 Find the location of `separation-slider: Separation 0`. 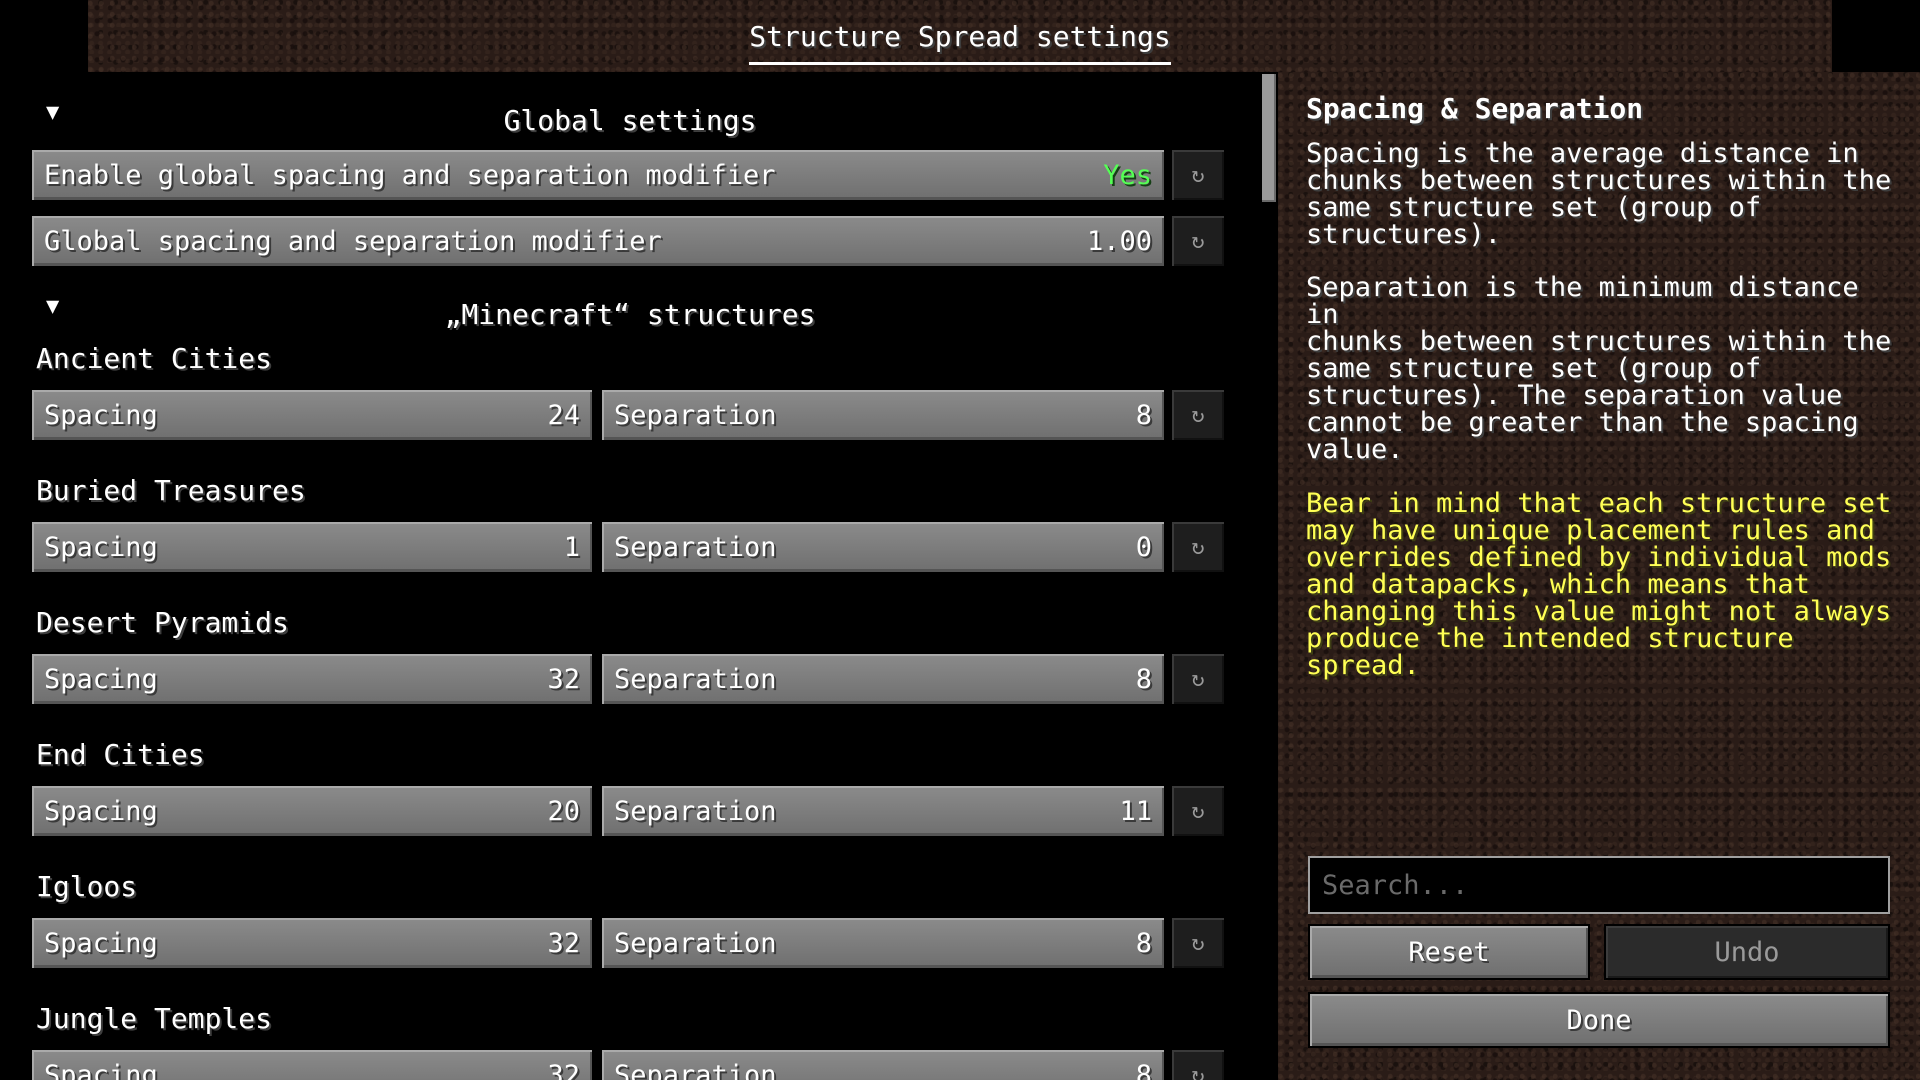

separation-slider: Separation 0 is located at coordinates (883, 547).